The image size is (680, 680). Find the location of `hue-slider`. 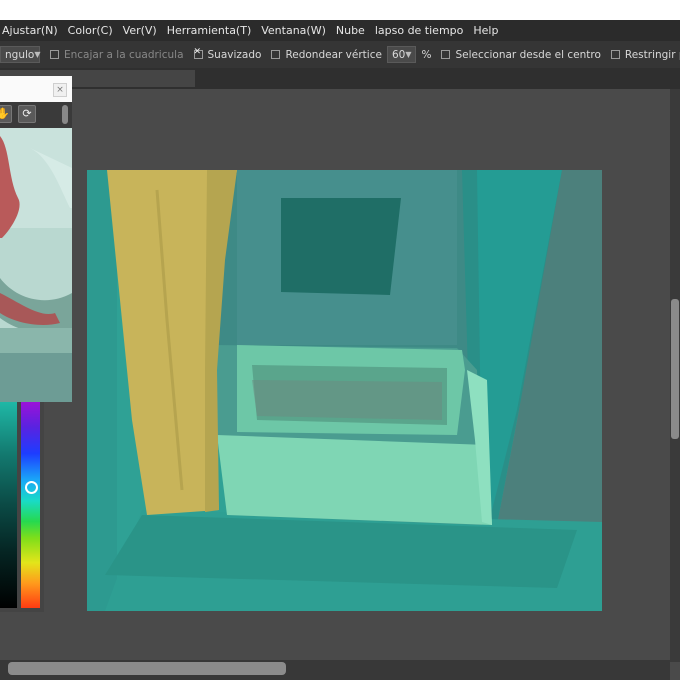

hue-slider is located at coordinates (30, 505).